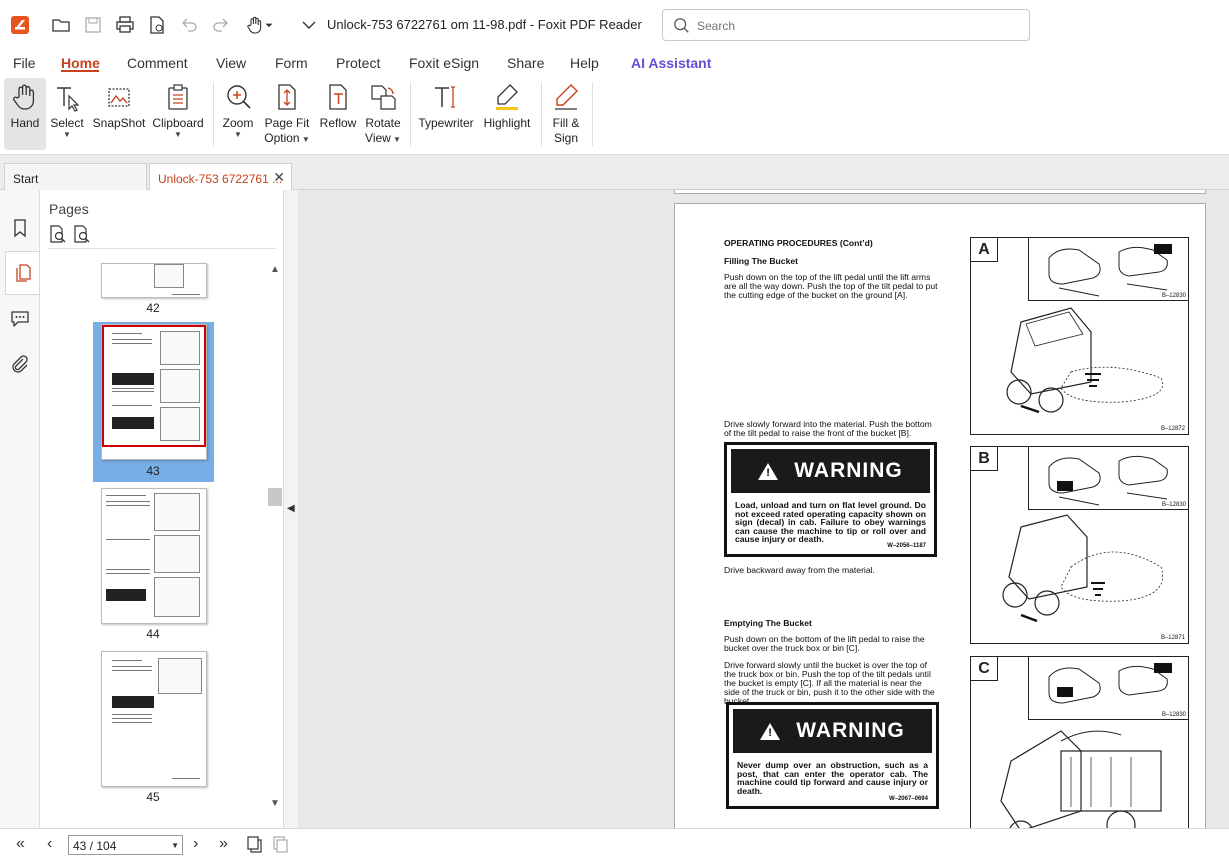 The image size is (1229, 861). I want to click on figure-c: C B–12830, so click(1079, 742).